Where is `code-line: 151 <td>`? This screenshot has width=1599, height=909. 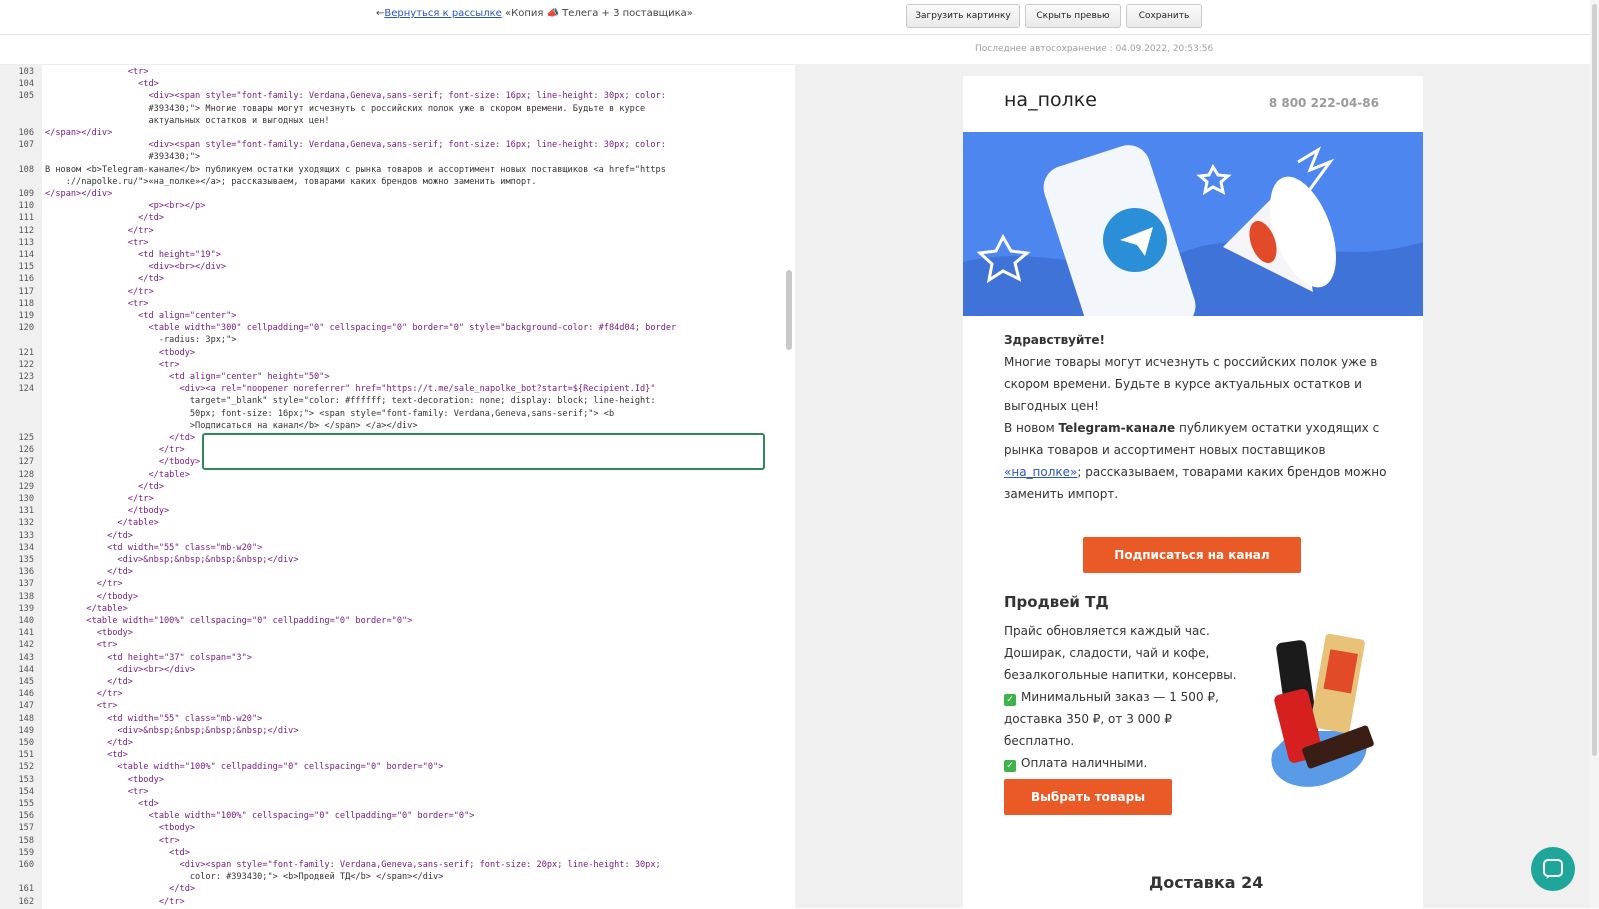
code-line: 151 <td> is located at coordinates (397, 755).